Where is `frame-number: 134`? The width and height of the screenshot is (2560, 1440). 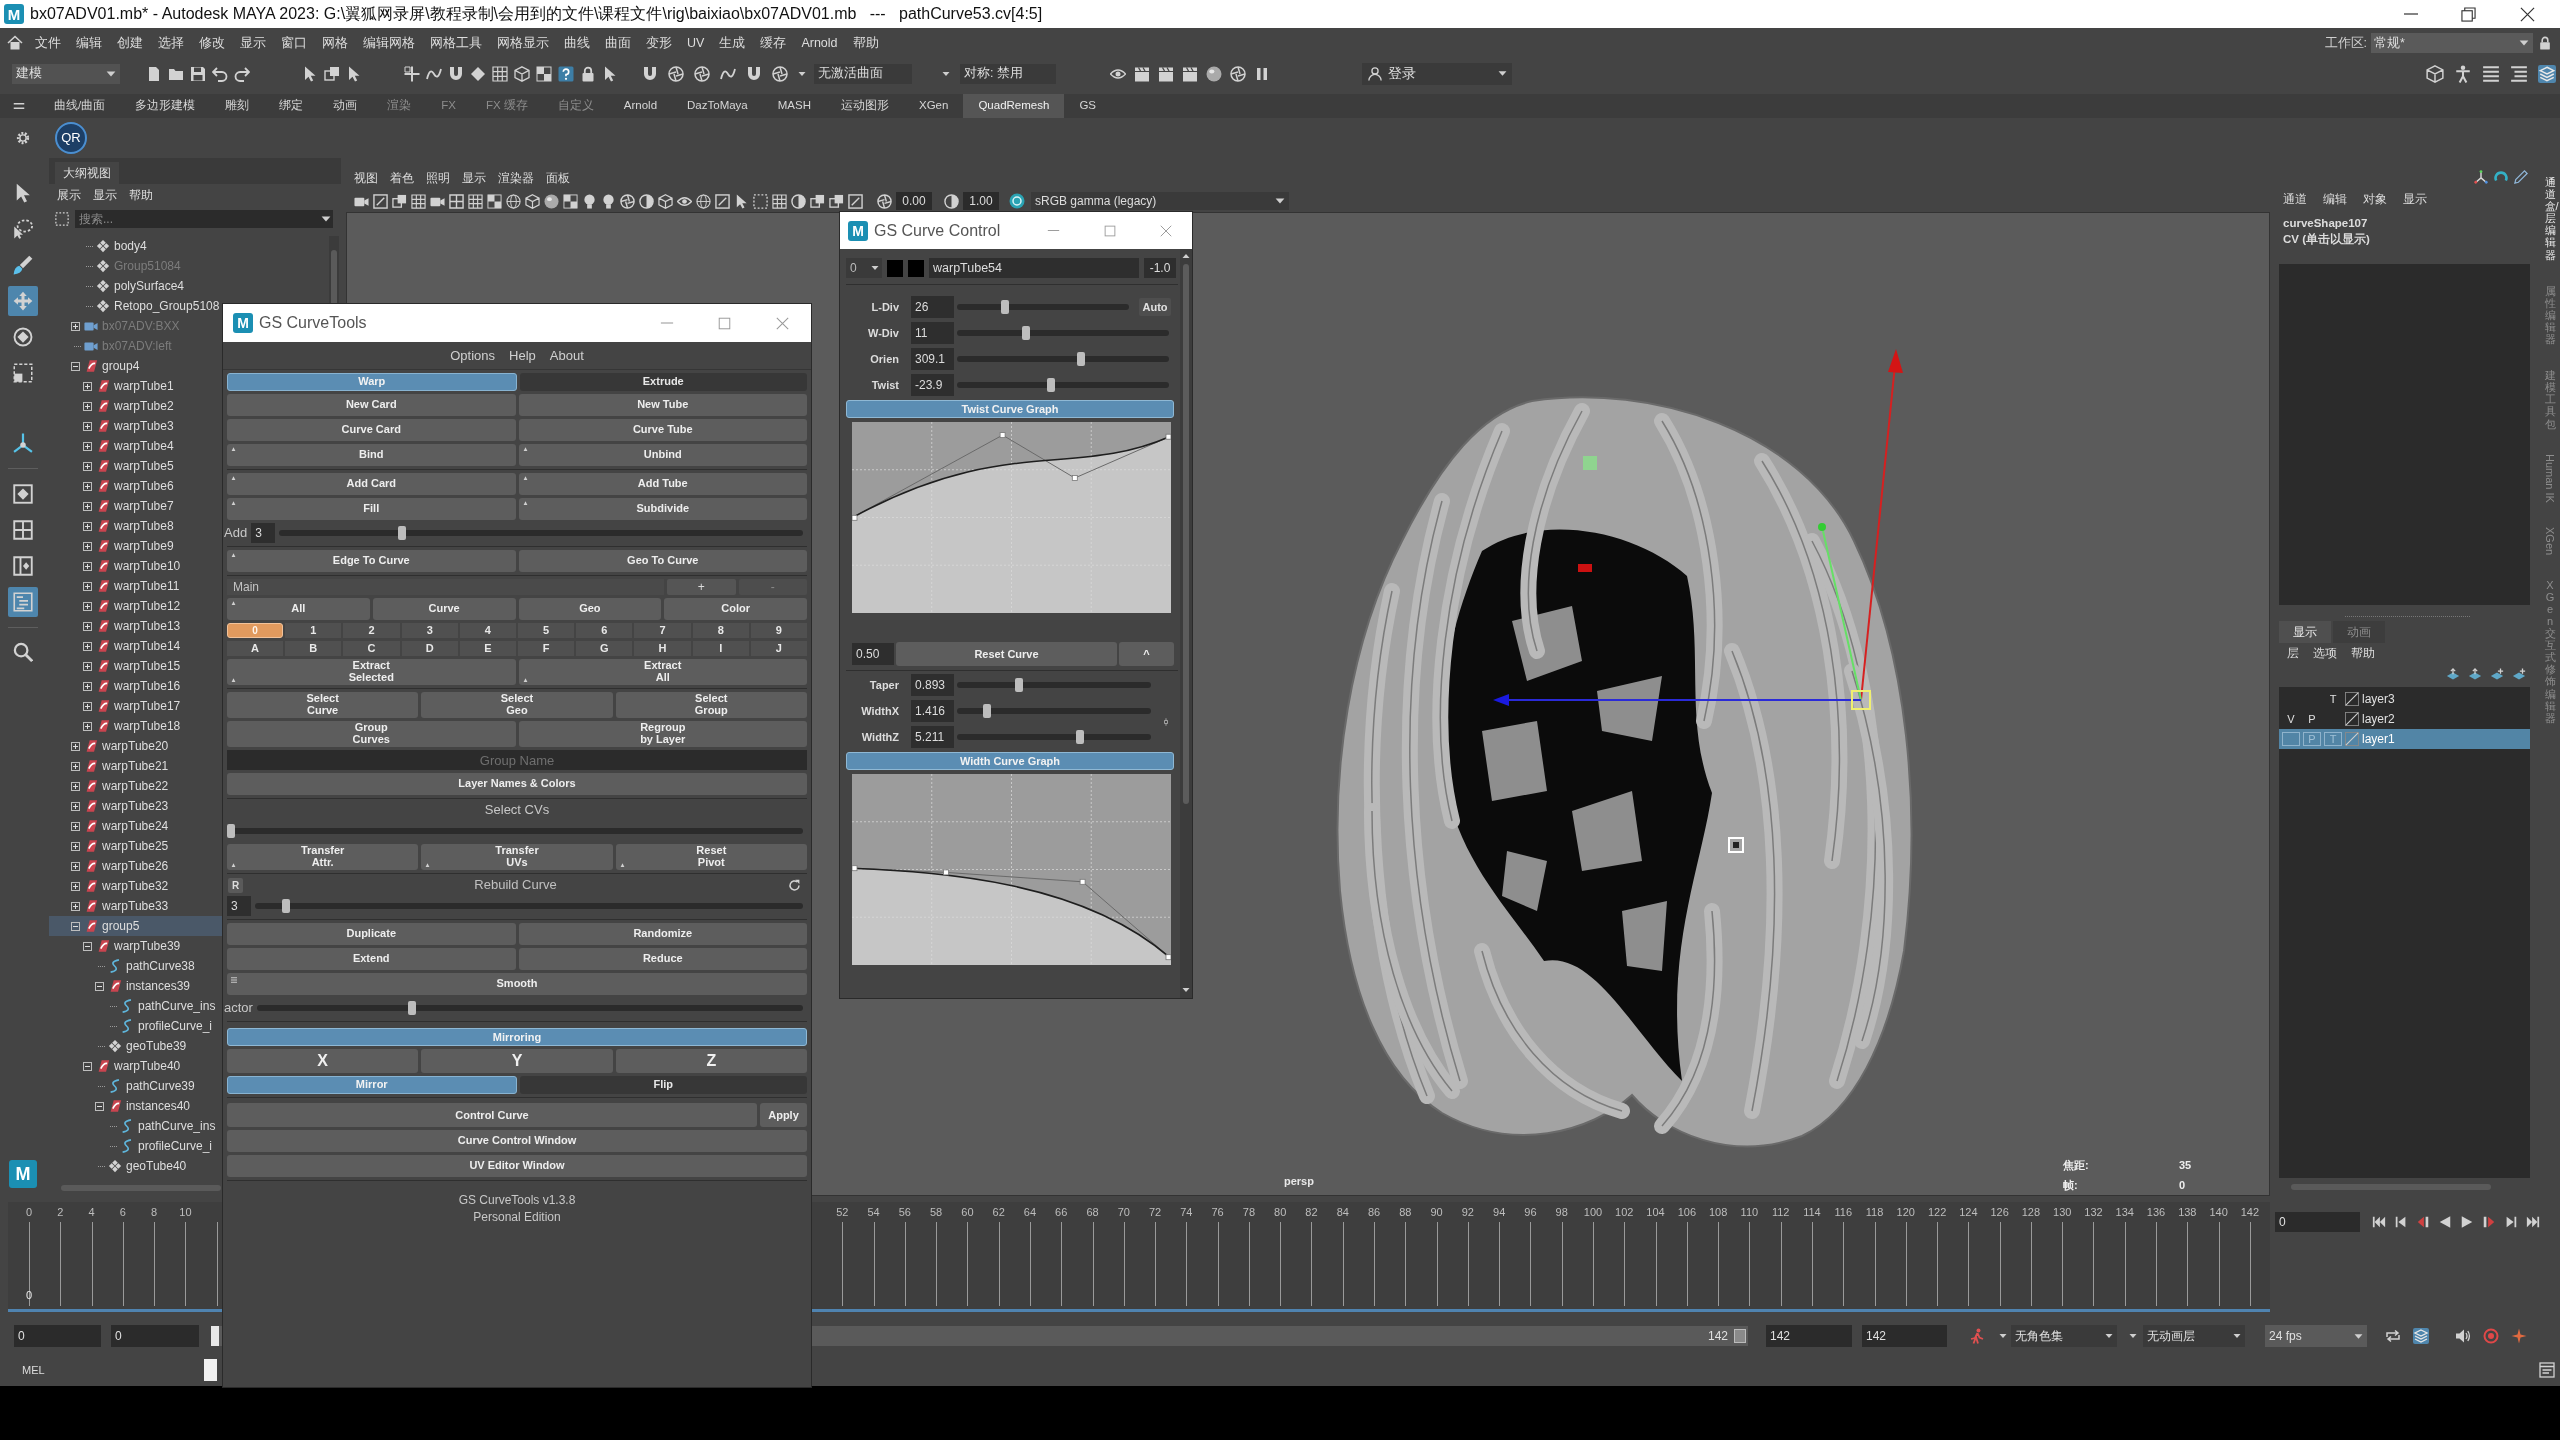 frame-number: 134 is located at coordinates (2124, 1212).